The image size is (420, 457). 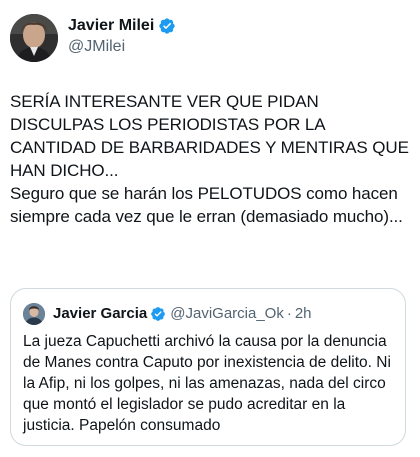 I want to click on quoted-header: Javier Garcia @JaviGarcia_Ok · 2h, so click(x=182, y=314).